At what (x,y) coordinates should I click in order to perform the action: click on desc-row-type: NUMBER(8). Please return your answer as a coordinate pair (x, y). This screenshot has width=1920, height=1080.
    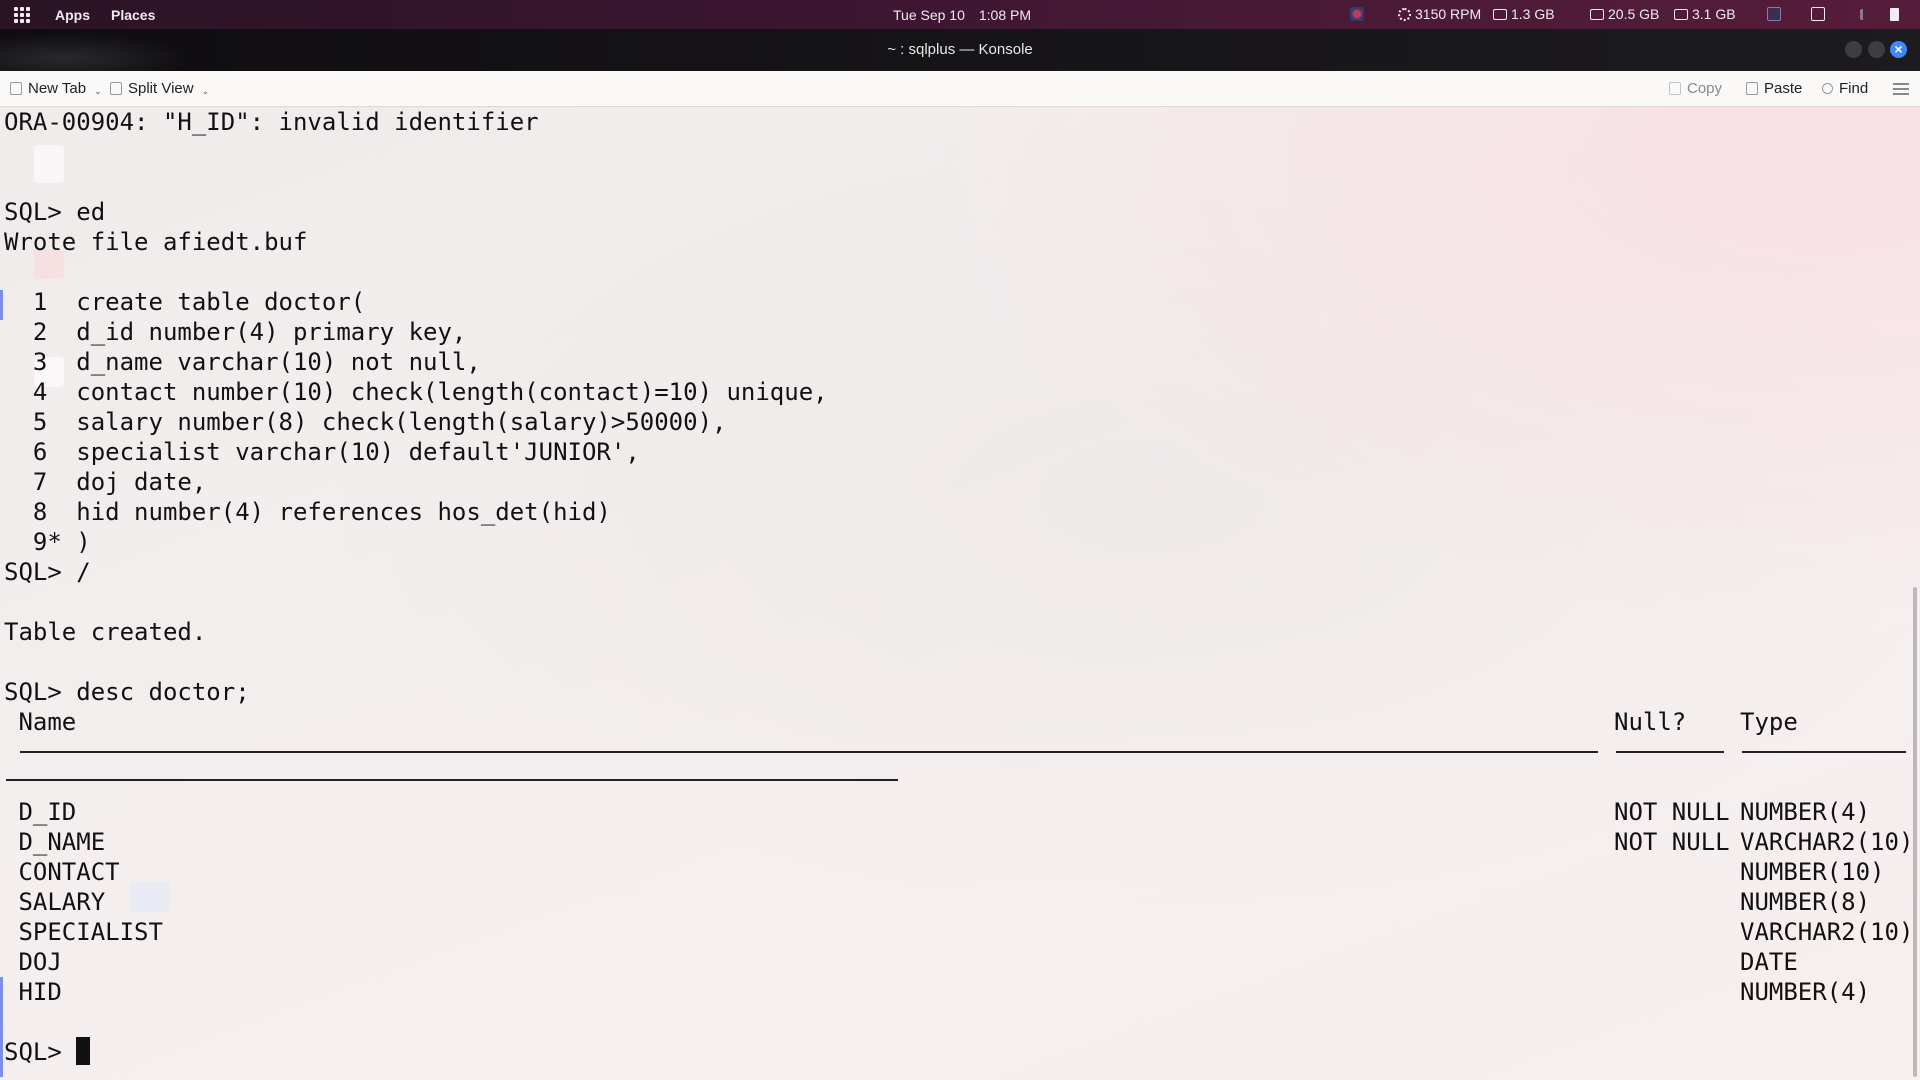
    Looking at the image, I should click on (1805, 902).